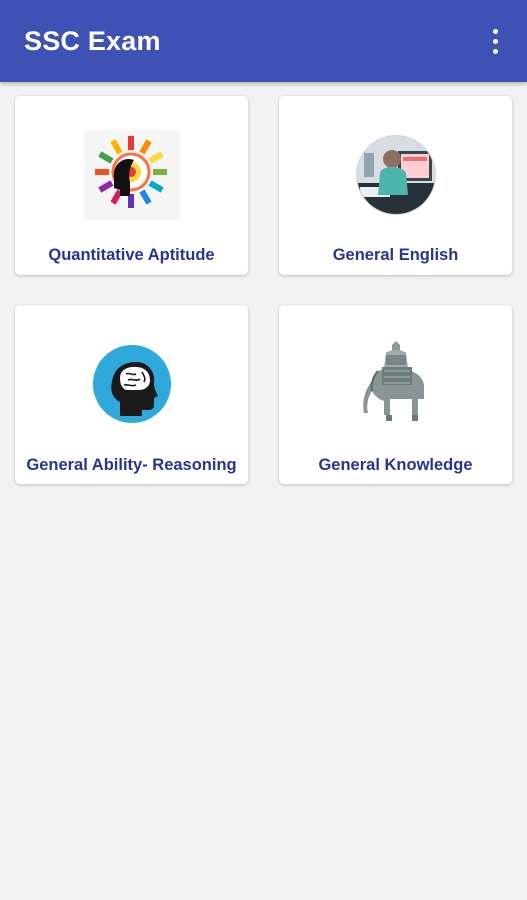 This screenshot has height=900, width=527. I want to click on category-card-general-ability-reasoning: General Ability- Reasoning, so click(131, 394).